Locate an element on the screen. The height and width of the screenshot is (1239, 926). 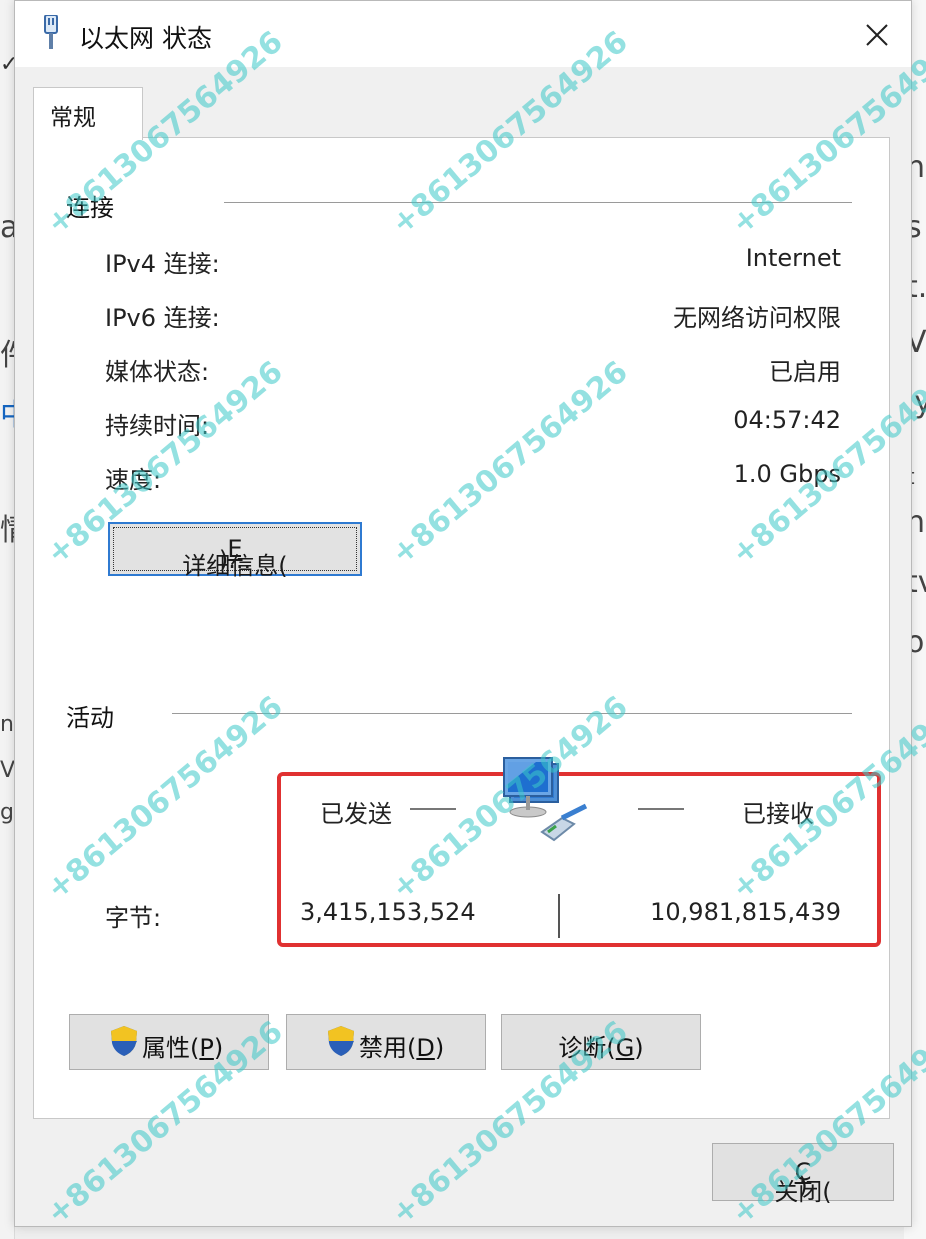
window-title: 以太网 状态 is located at coordinates (145, 38).